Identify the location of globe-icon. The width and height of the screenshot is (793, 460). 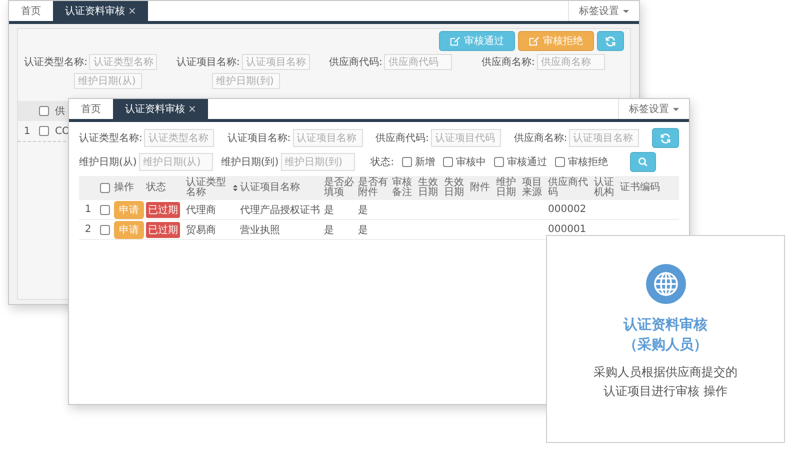
(666, 284).